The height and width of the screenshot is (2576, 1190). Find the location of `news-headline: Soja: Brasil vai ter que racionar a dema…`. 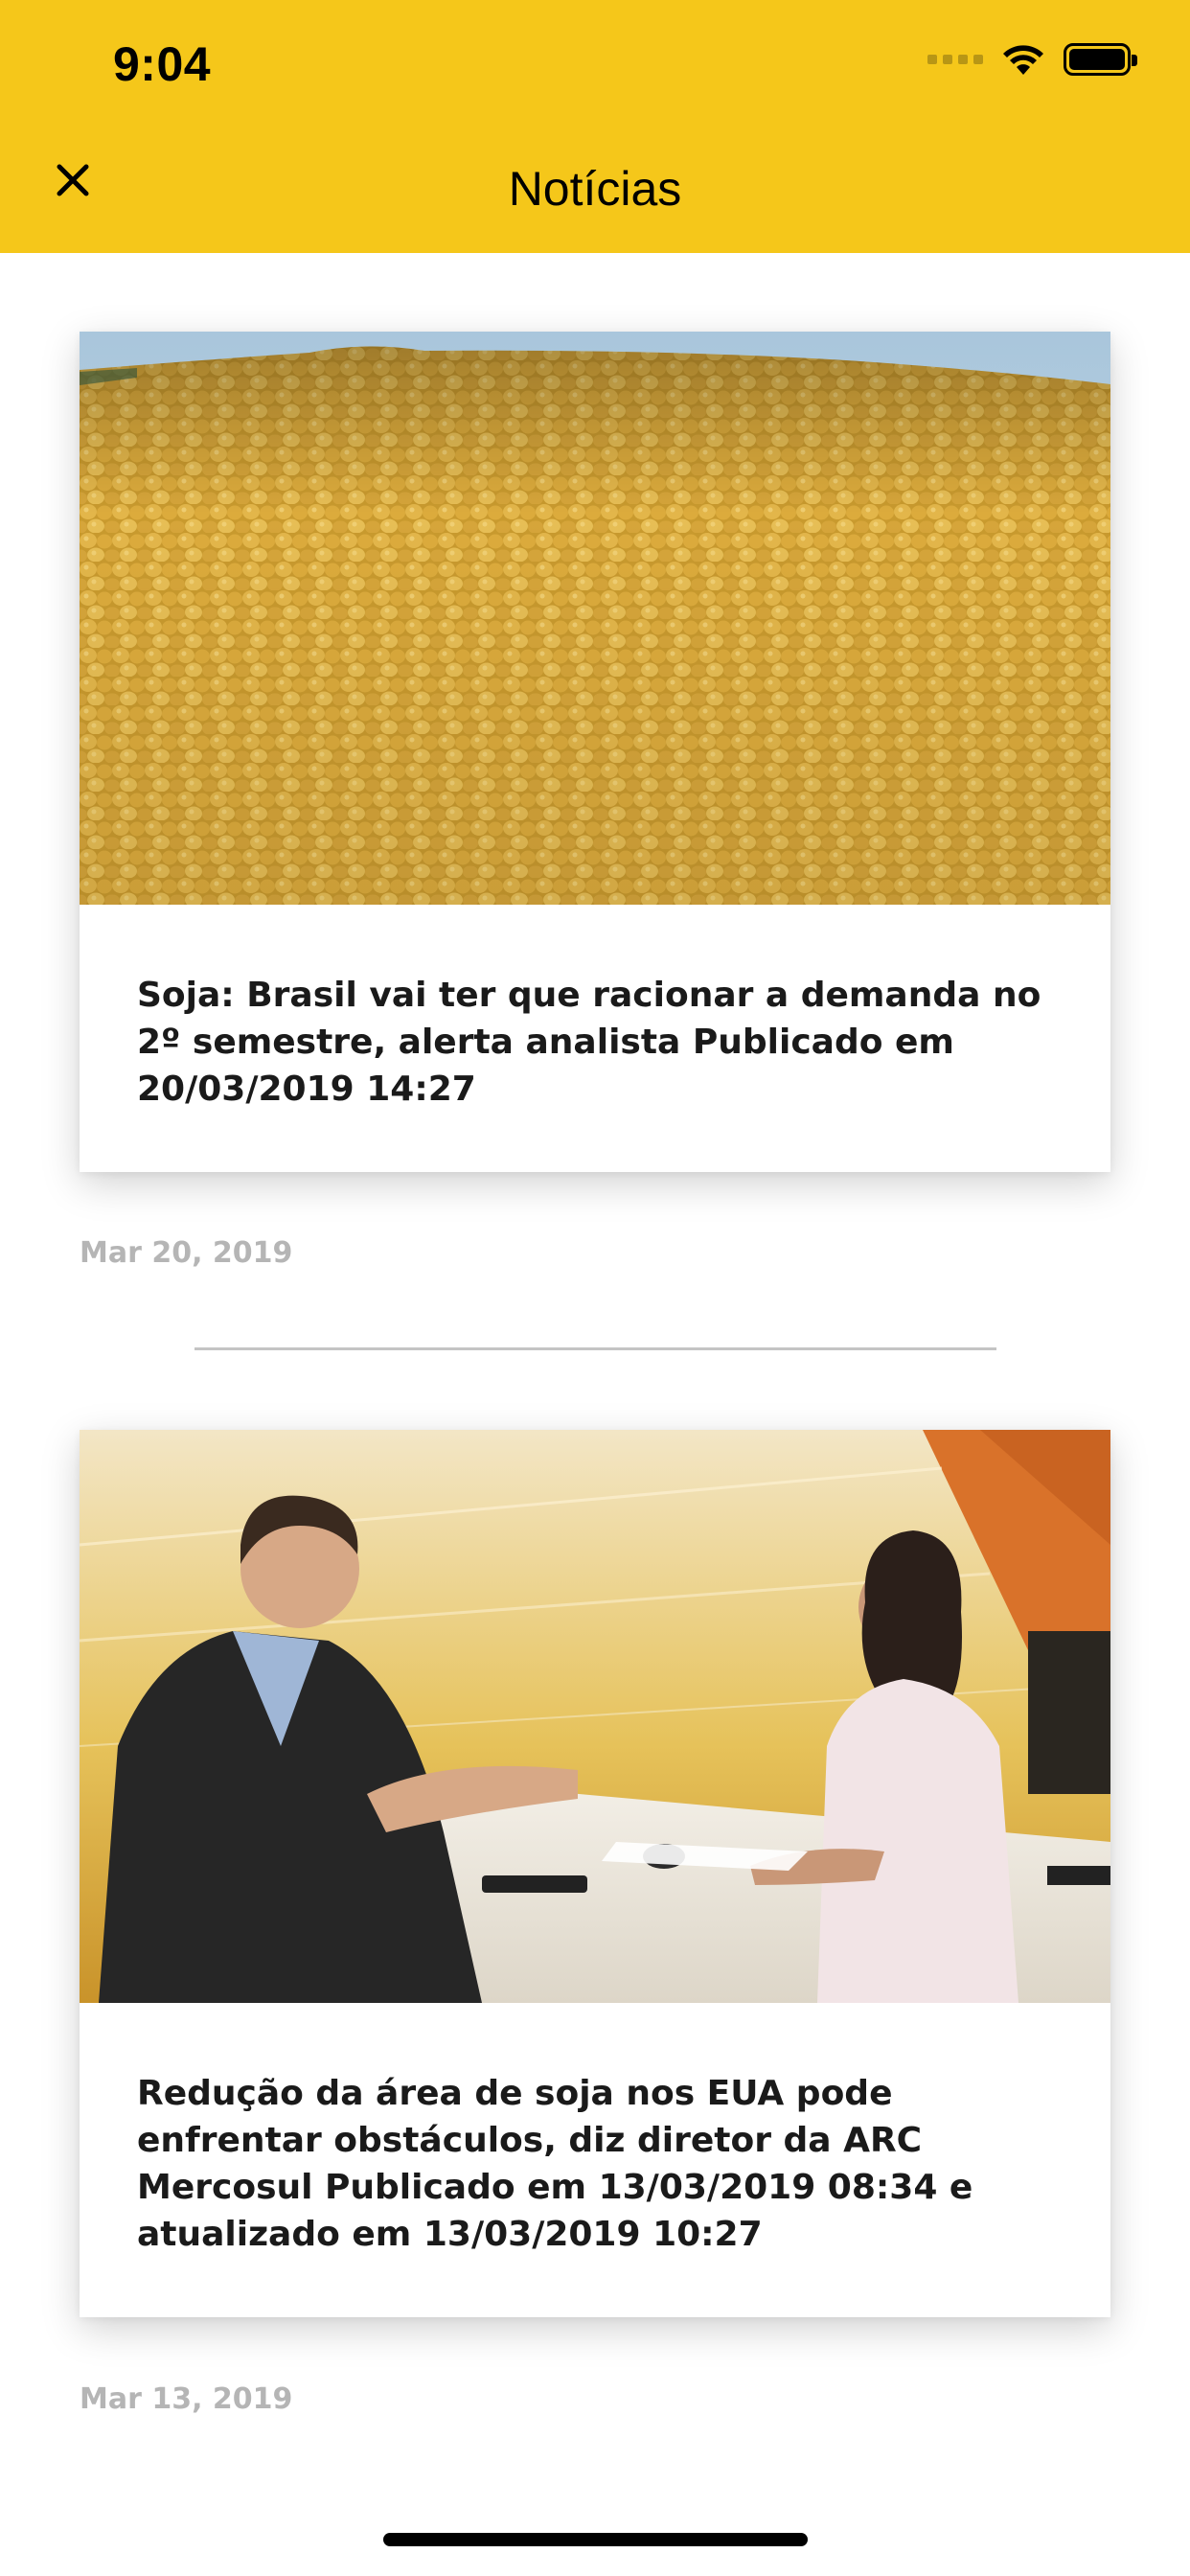

news-headline: Soja: Brasil vai ter que racionar a dema… is located at coordinates (589, 1042).